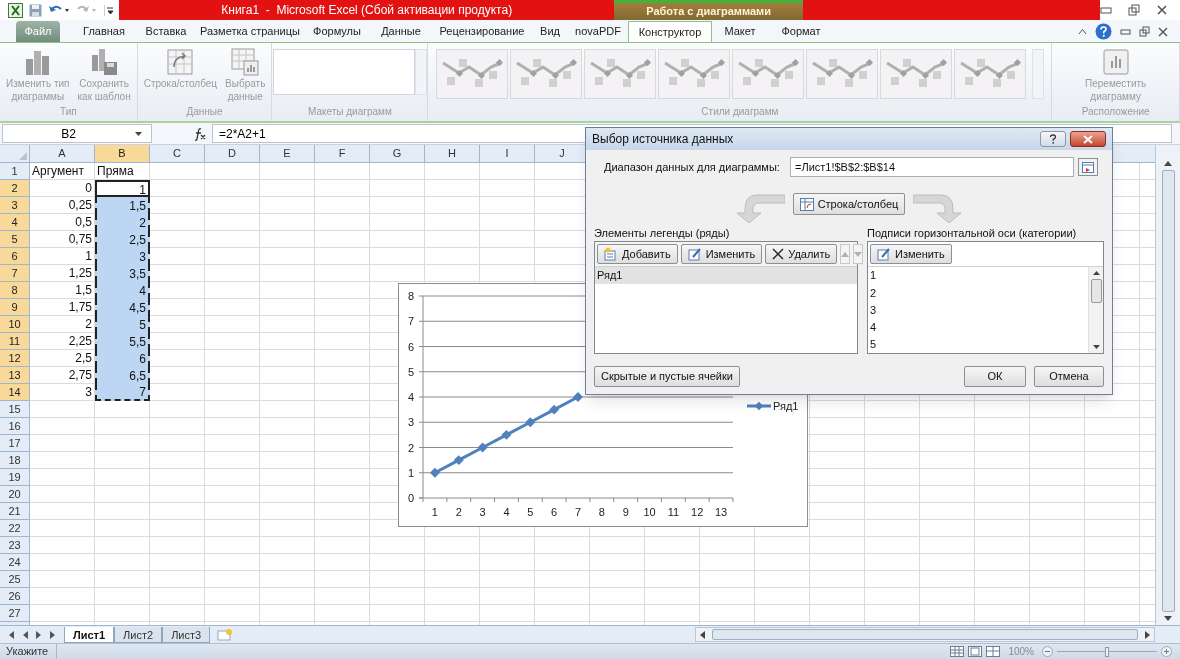 This screenshot has height=659, width=1180. What do you see at coordinates (122, 239) in the screenshot?
I see `table-cell: 2,5` at bounding box center [122, 239].